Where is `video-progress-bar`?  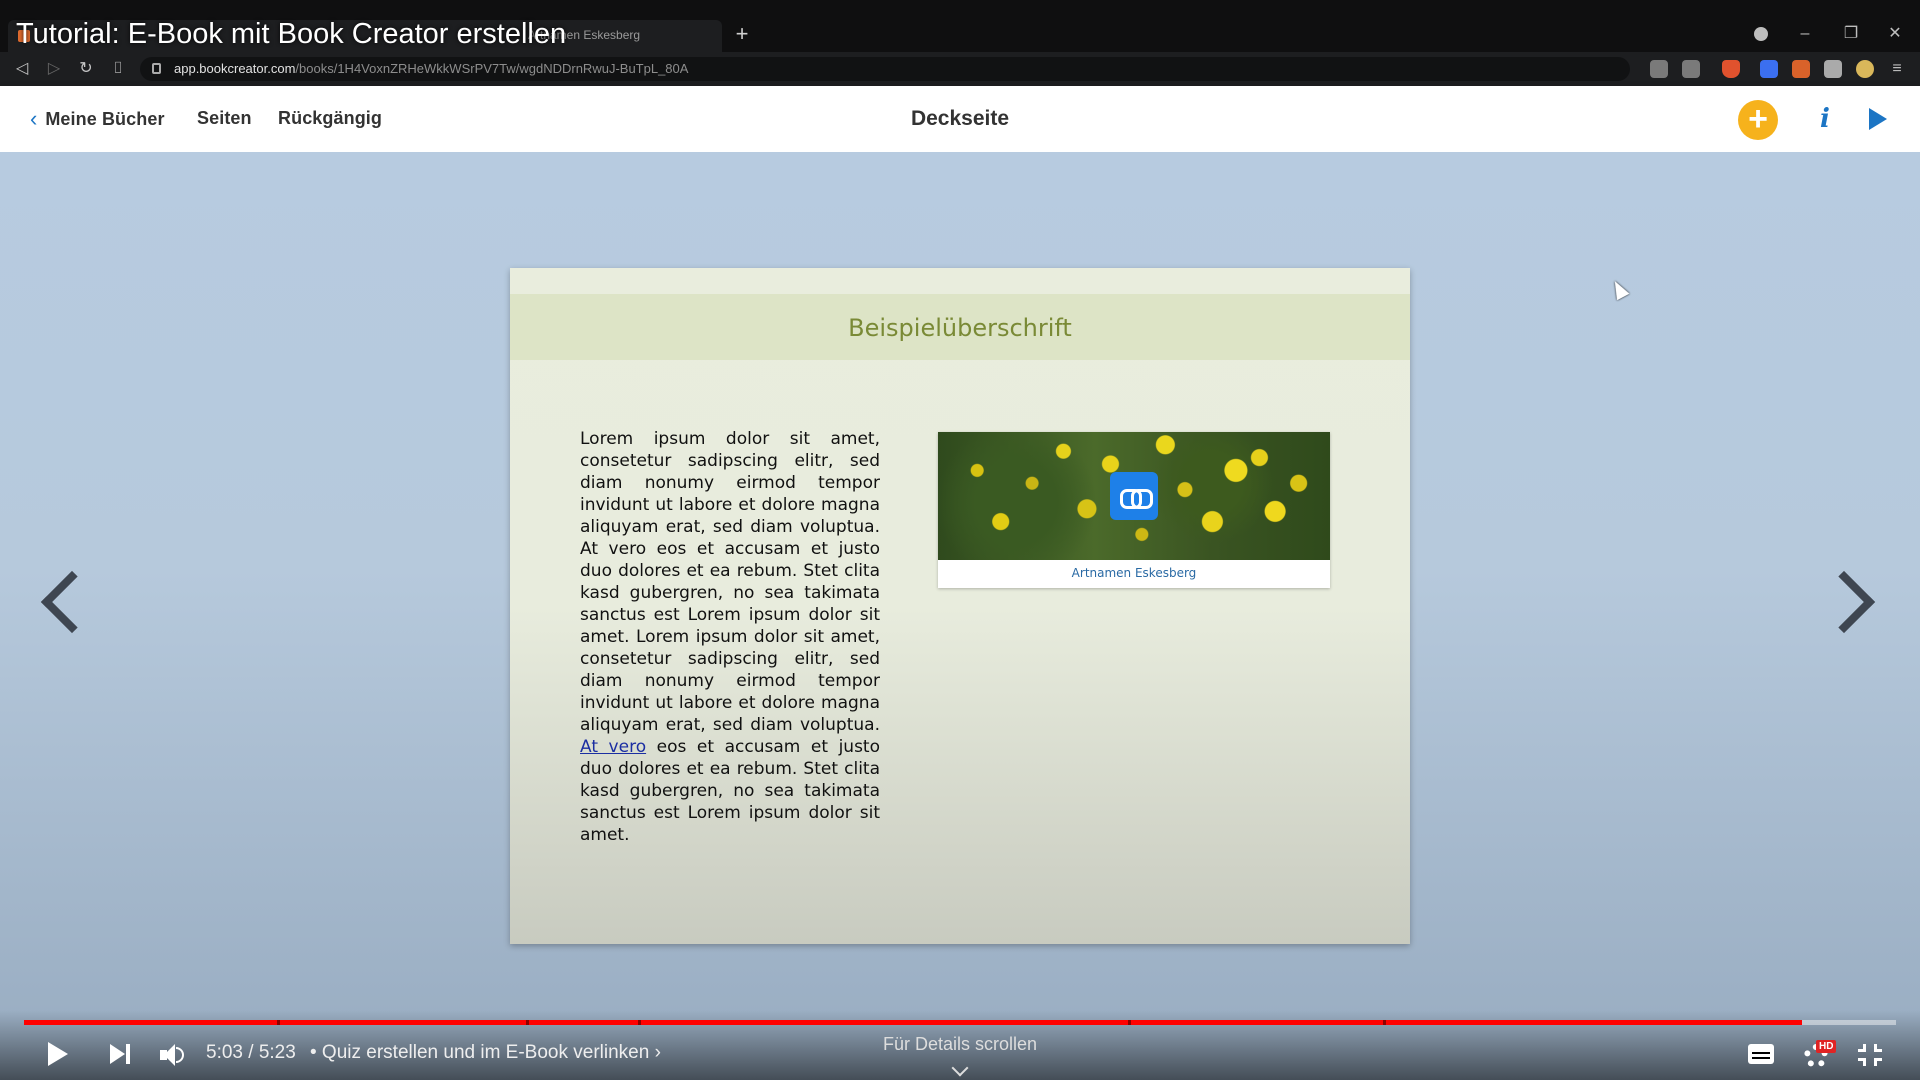
video-progress-bar is located at coordinates (960, 1022).